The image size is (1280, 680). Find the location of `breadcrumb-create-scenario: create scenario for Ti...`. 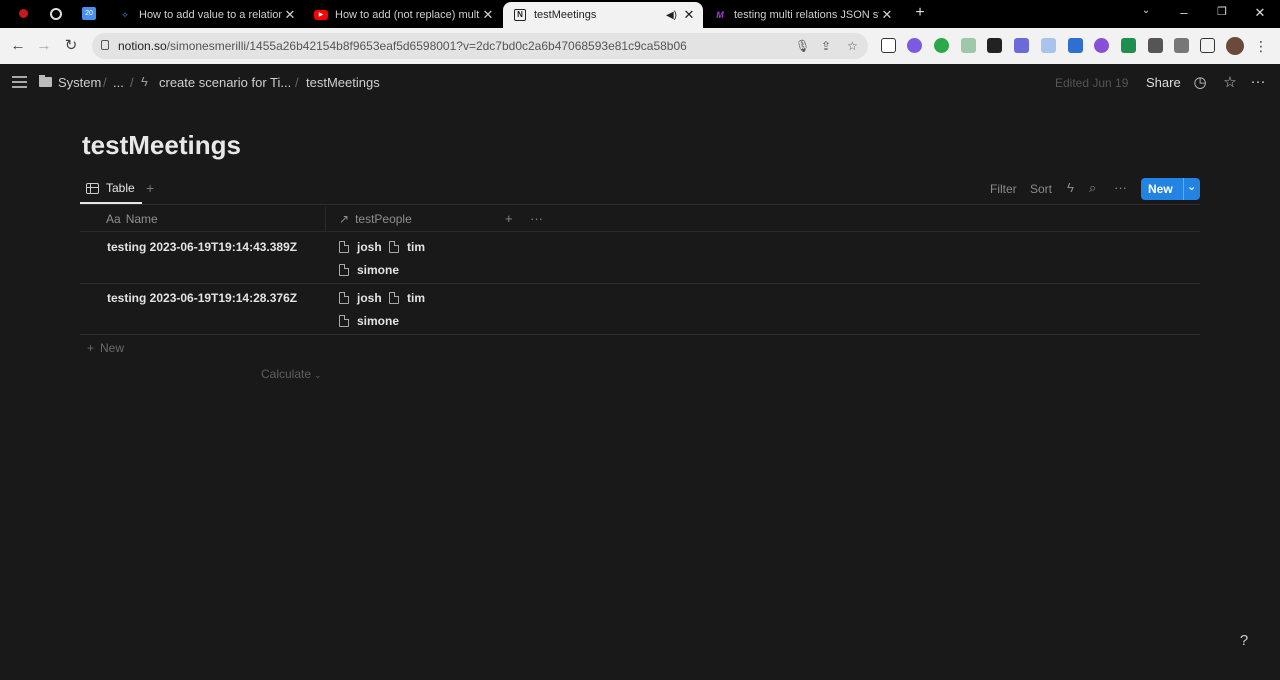

breadcrumb-create-scenario: create scenario for Ti... is located at coordinates (225, 82).